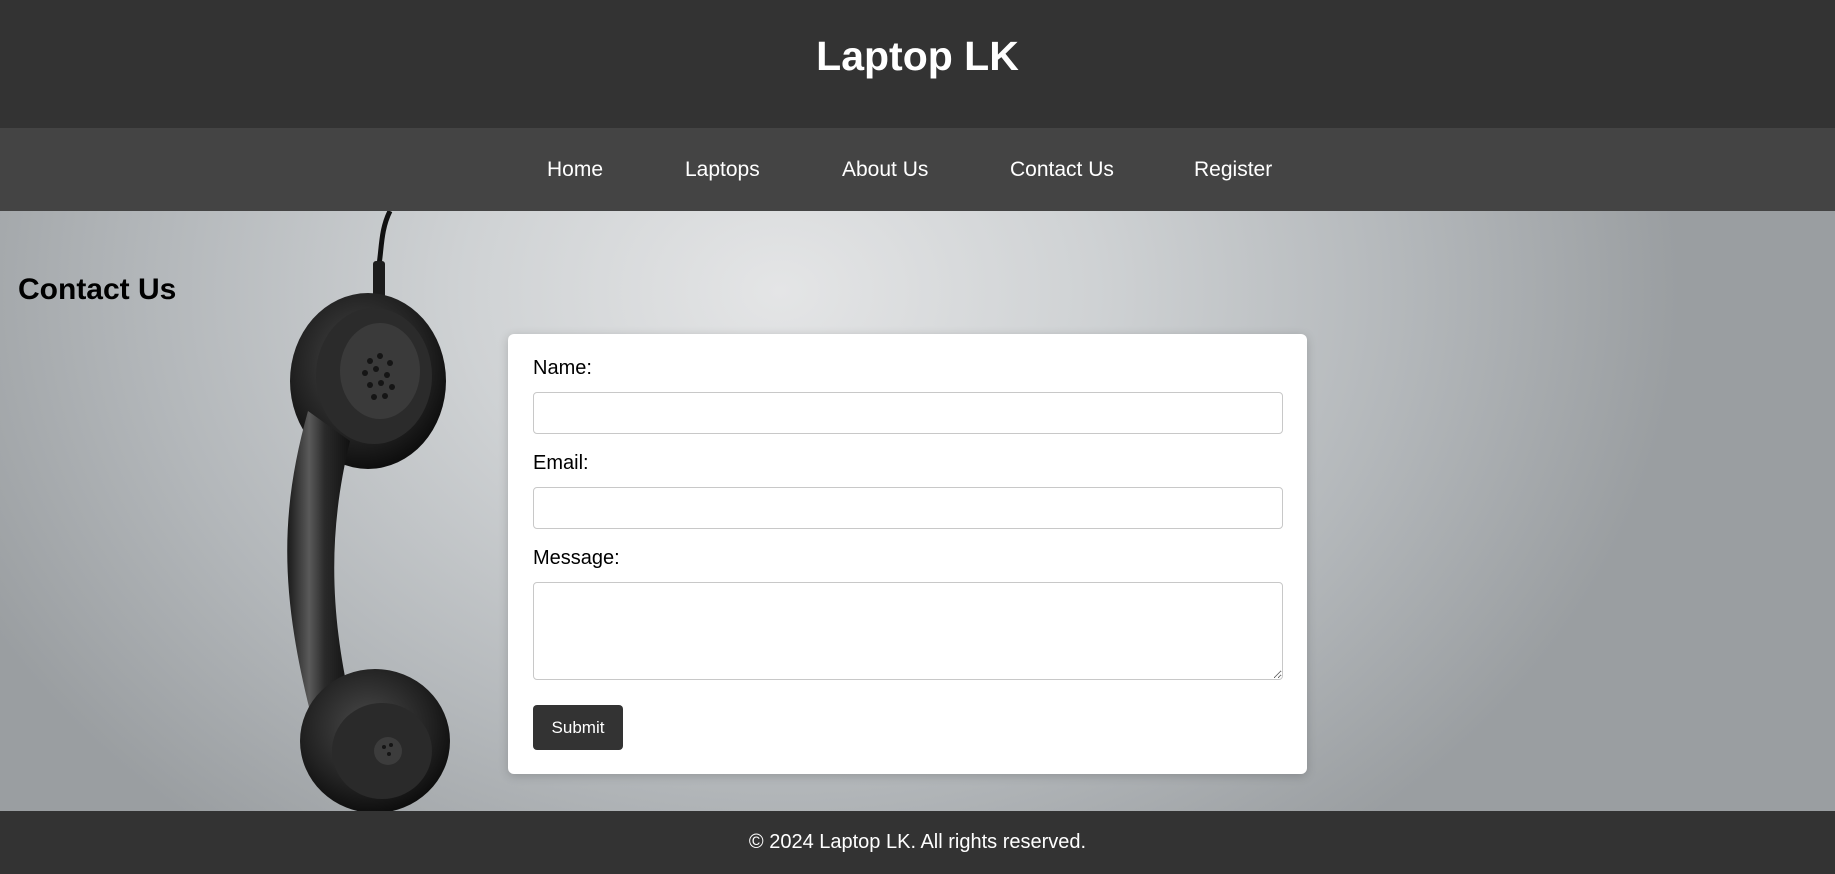 This screenshot has height=874, width=1835. Describe the element at coordinates (561, 463) in the screenshot. I see `email-label: Email:` at that location.